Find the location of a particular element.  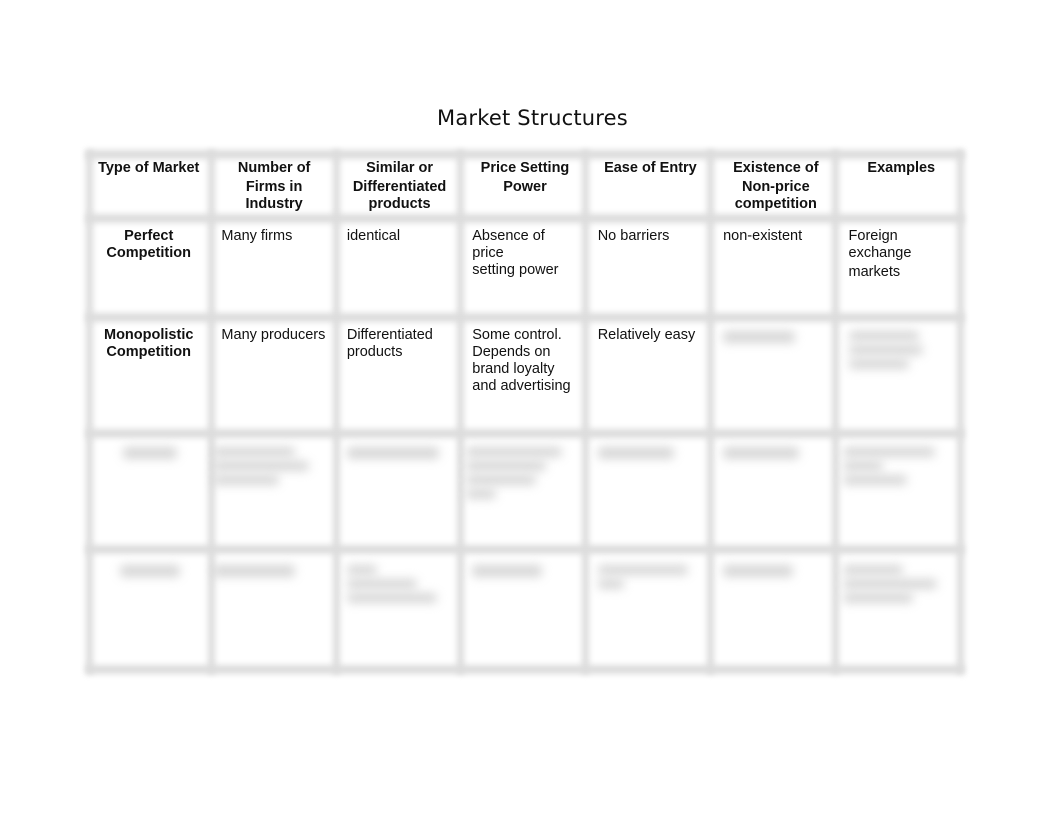

header-similar-or-differentiated: Similar or Differentiated products is located at coordinates (399, 185).